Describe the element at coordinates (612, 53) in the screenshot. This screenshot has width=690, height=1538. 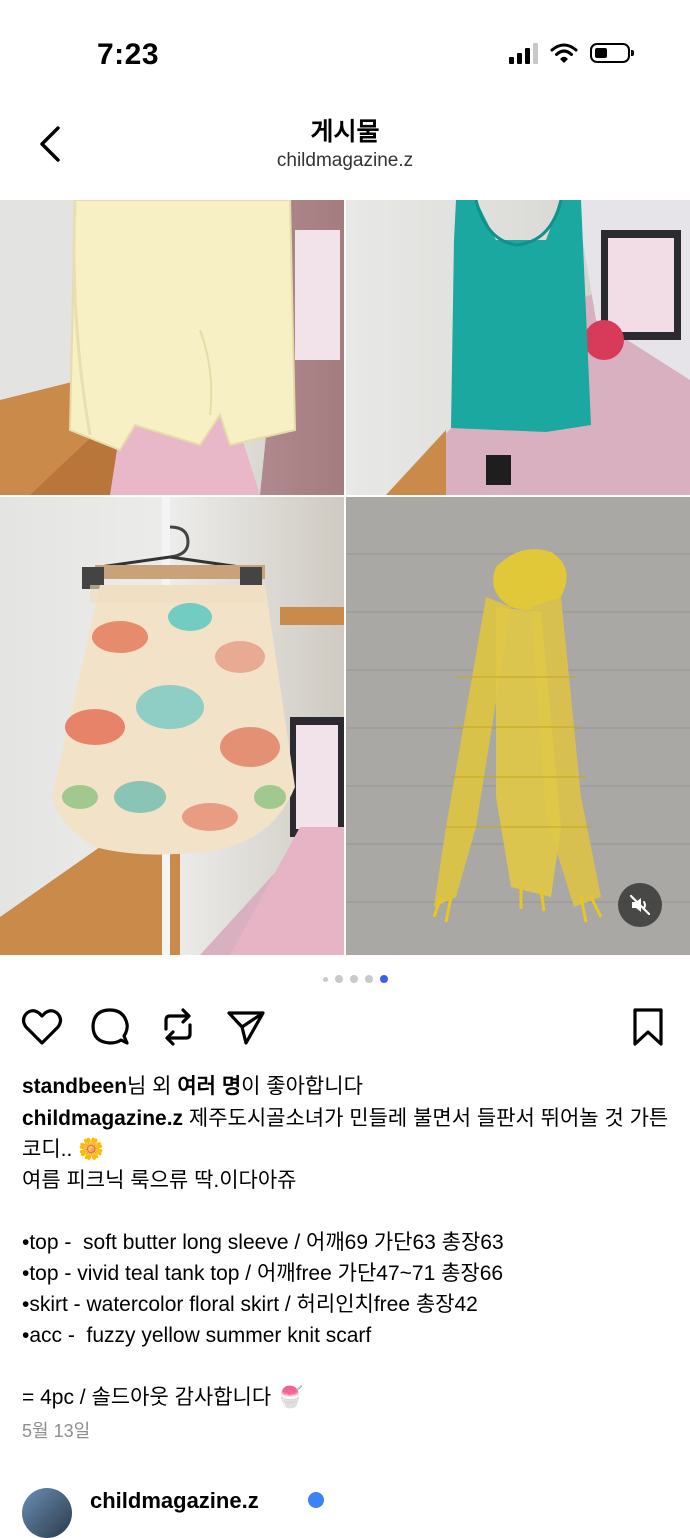
I see `battery-icon` at that location.